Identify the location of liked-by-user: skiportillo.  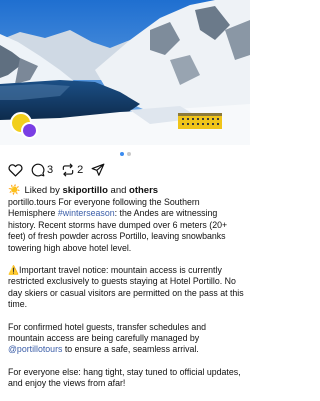
(84, 190).